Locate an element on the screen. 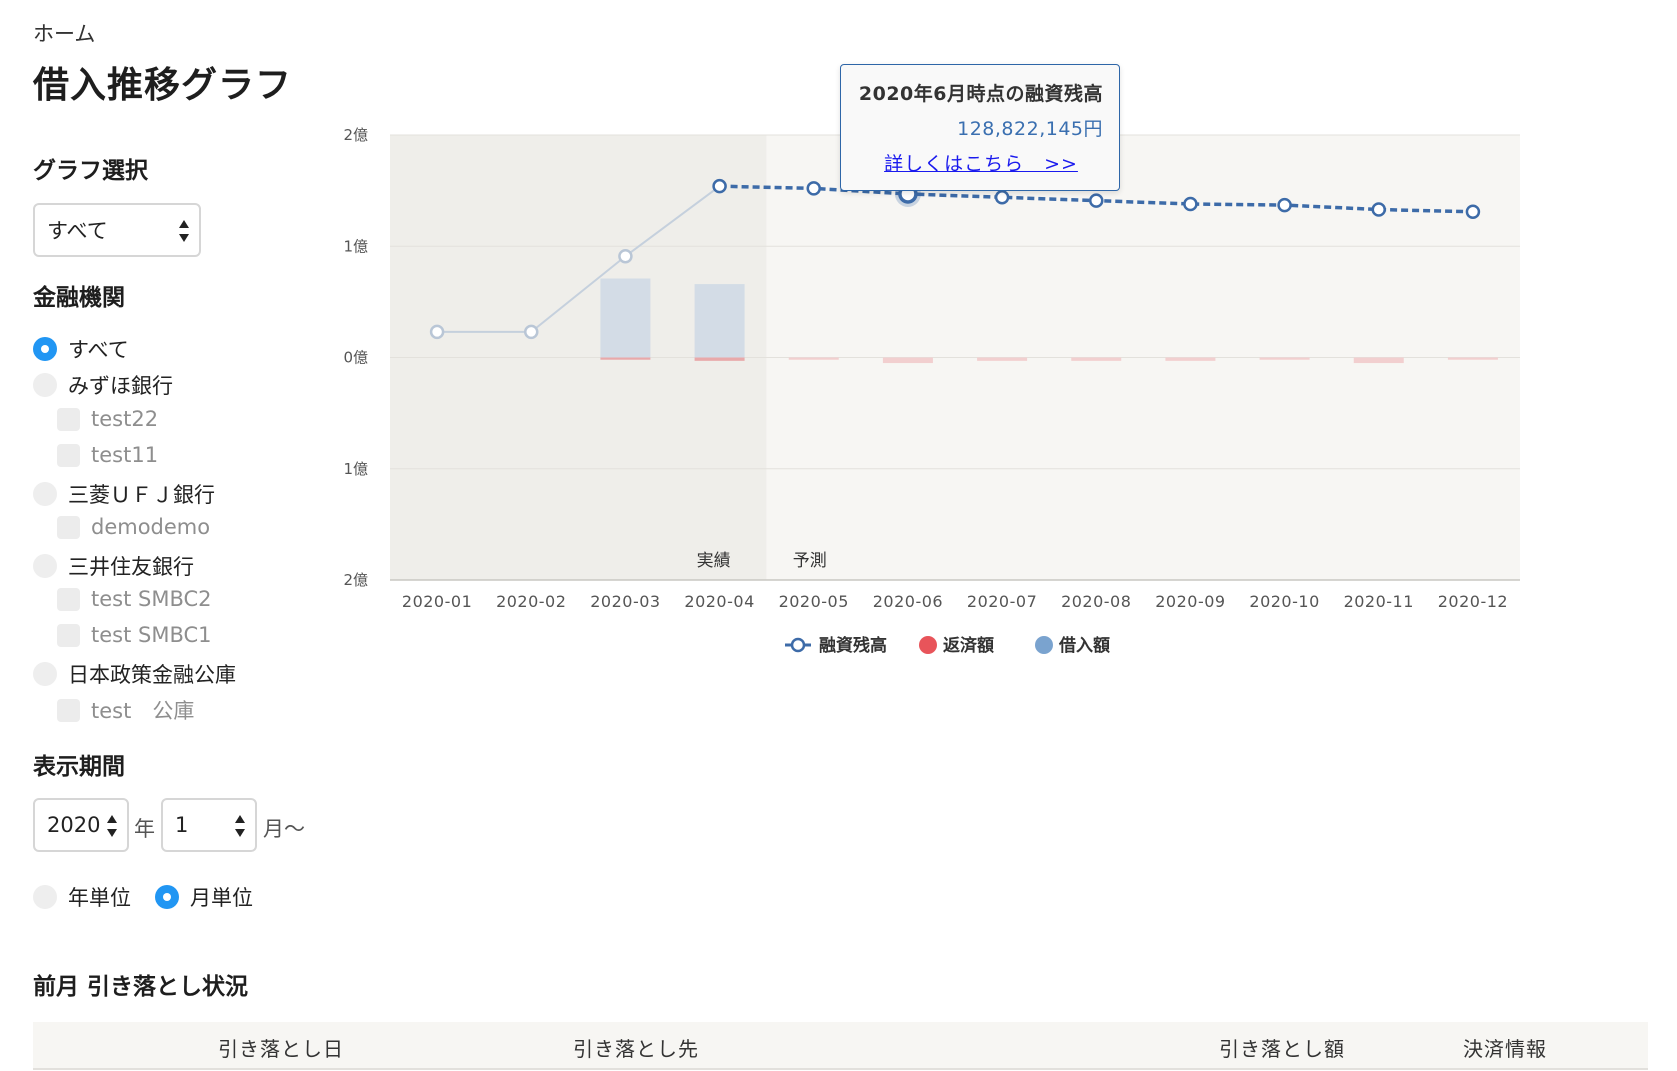 The width and height of the screenshot is (1677, 1071). month-select-value: 1 is located at coordinates (182, 825).